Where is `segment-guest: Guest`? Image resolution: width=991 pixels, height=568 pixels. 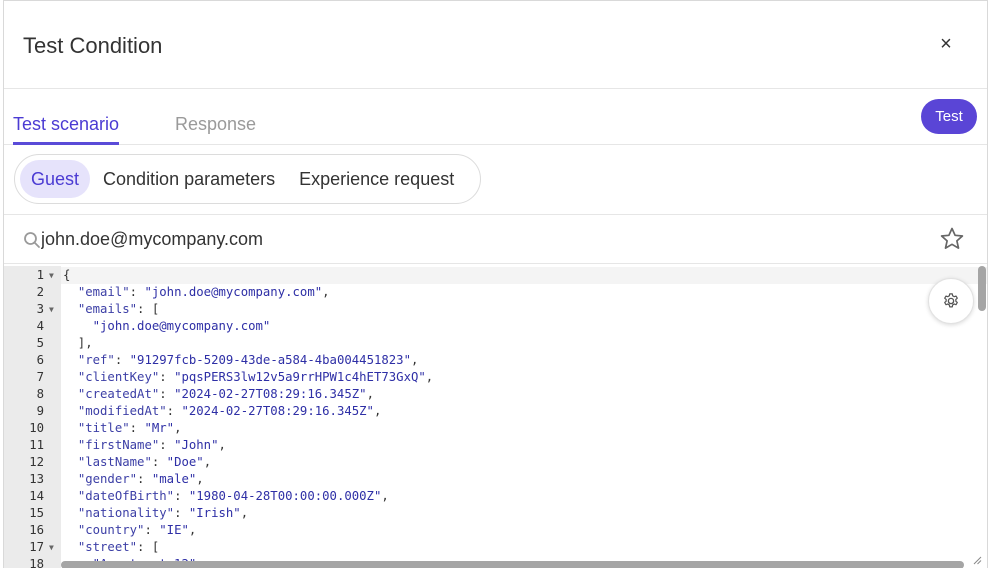 segment-guest: Guest is located at coordinates (55, 179).